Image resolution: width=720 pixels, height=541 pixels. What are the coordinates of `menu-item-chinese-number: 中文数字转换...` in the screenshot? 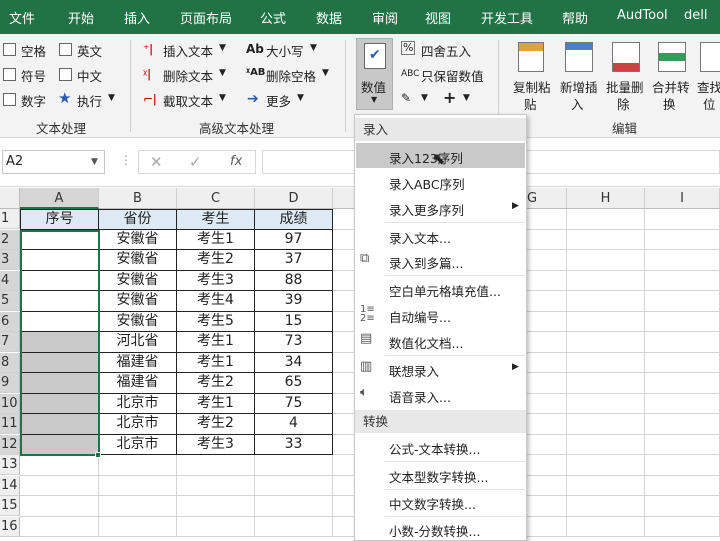 It's located at (432, 503).